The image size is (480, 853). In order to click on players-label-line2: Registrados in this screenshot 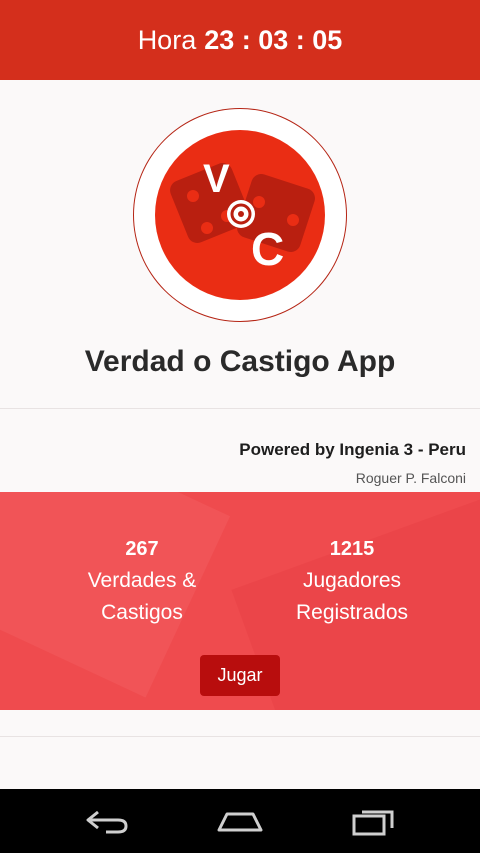, I will do `click(352, 612)`.